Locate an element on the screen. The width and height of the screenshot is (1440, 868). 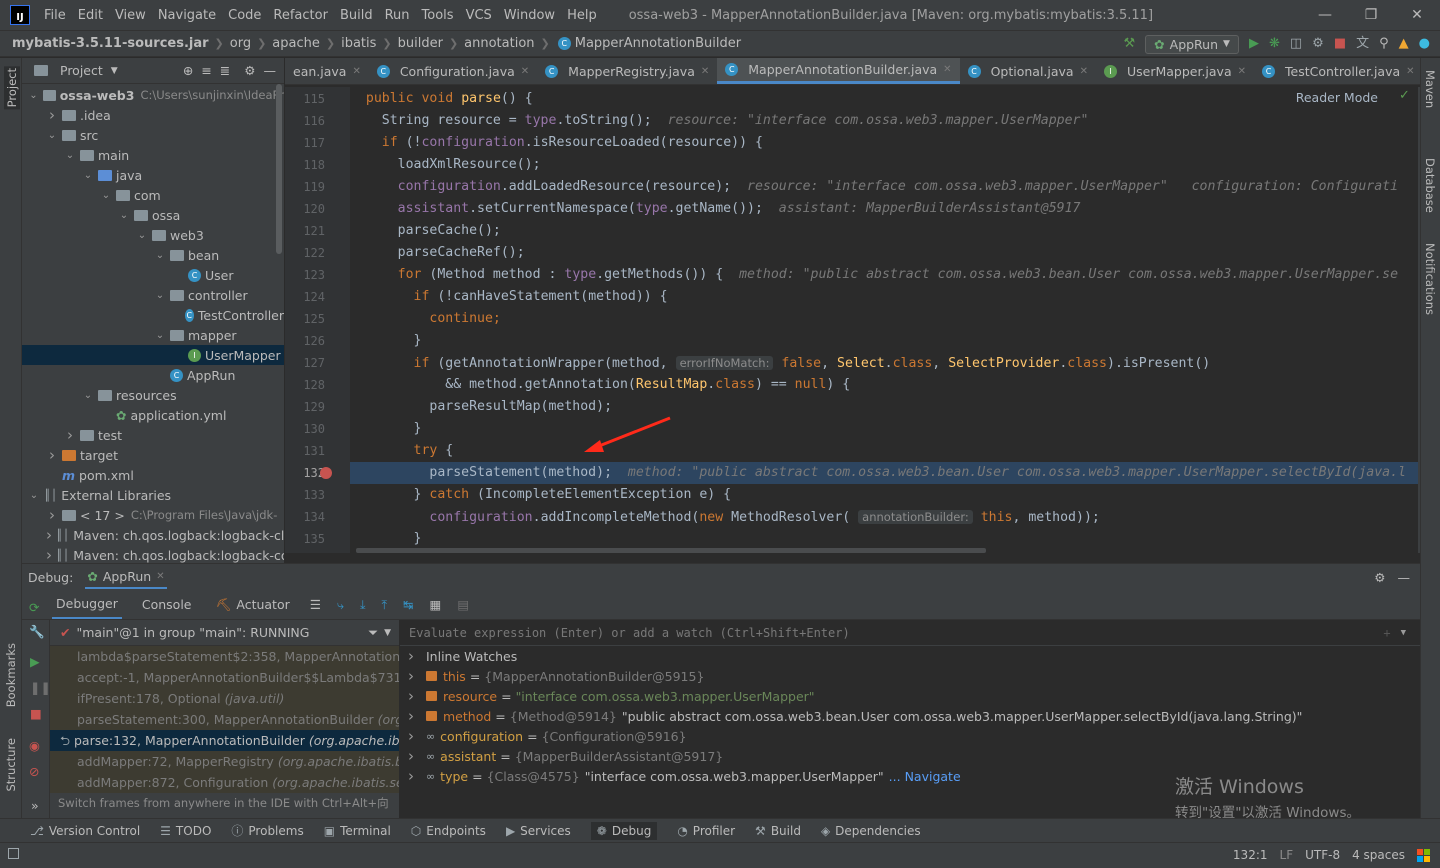
line-number: 135 is located at coordinates (305, 539).